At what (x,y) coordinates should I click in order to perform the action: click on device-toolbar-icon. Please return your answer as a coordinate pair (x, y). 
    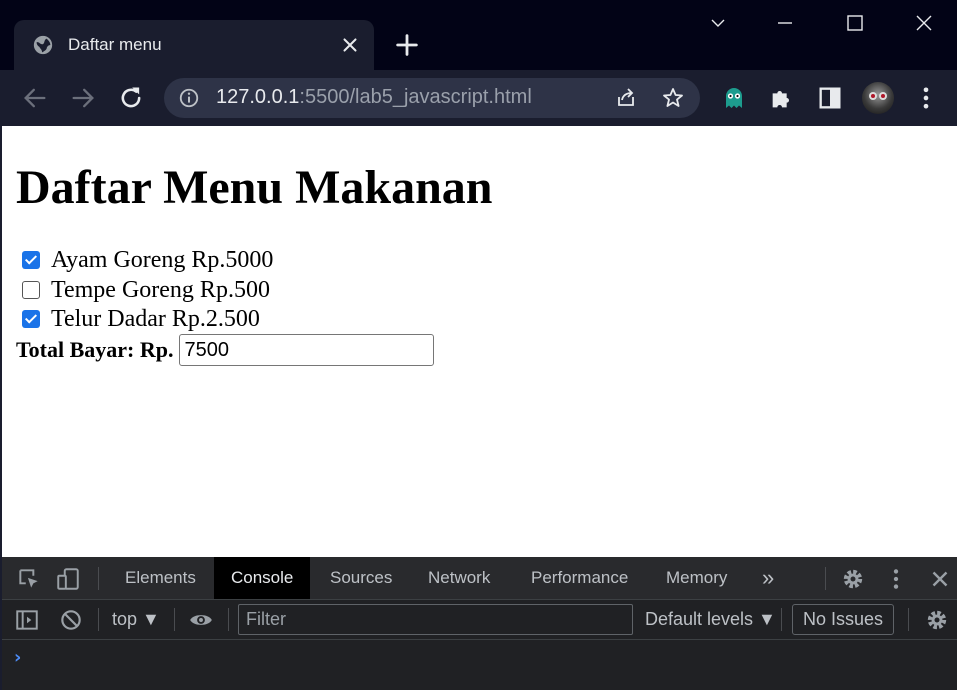
    Looking at the image, I should click on (68, 579).